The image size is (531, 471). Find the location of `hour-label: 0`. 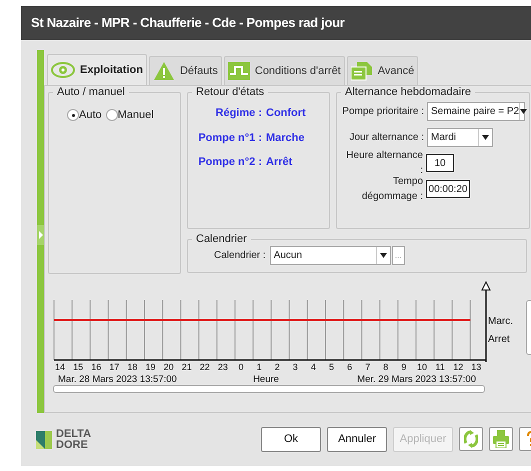

hour-label: 0 is located at coordinates (241, 367).